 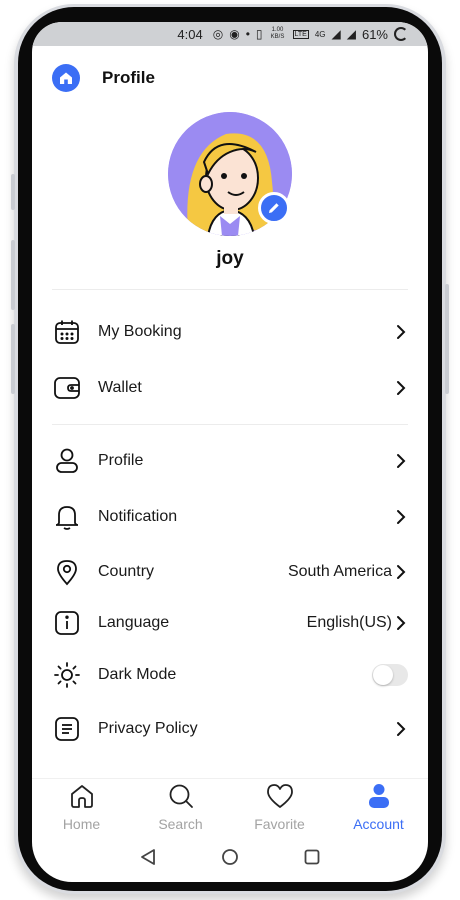 What do you see at coordinates (128, 77) in the screenshot?
I see `page-title: Profile` at bounding box center [128, 77].